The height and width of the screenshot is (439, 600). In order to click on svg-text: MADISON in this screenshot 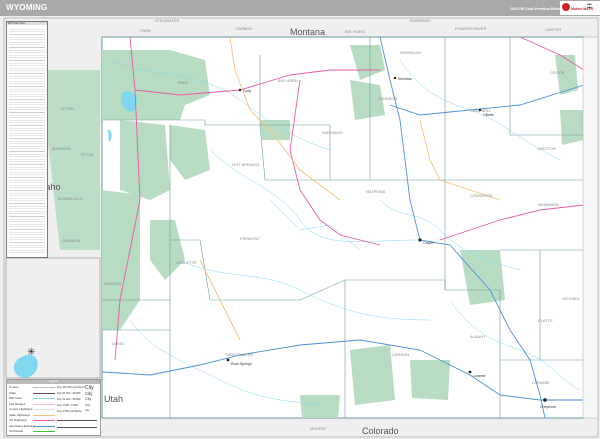, I will do `click(61, 148)`.